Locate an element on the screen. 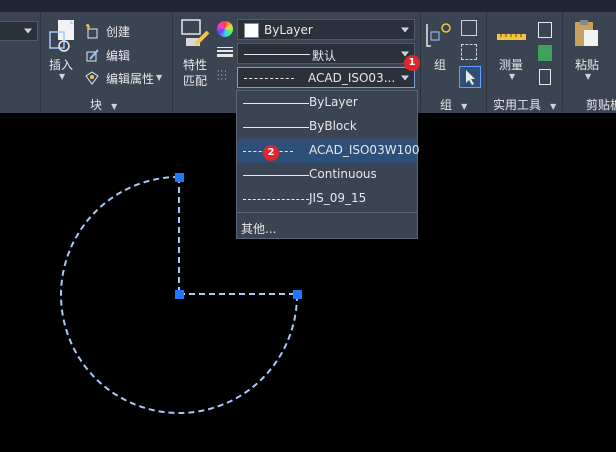 The image size is (616, 452). clipboard-panel-title-text: 剪贴板 is located at coordinates (601, 105).